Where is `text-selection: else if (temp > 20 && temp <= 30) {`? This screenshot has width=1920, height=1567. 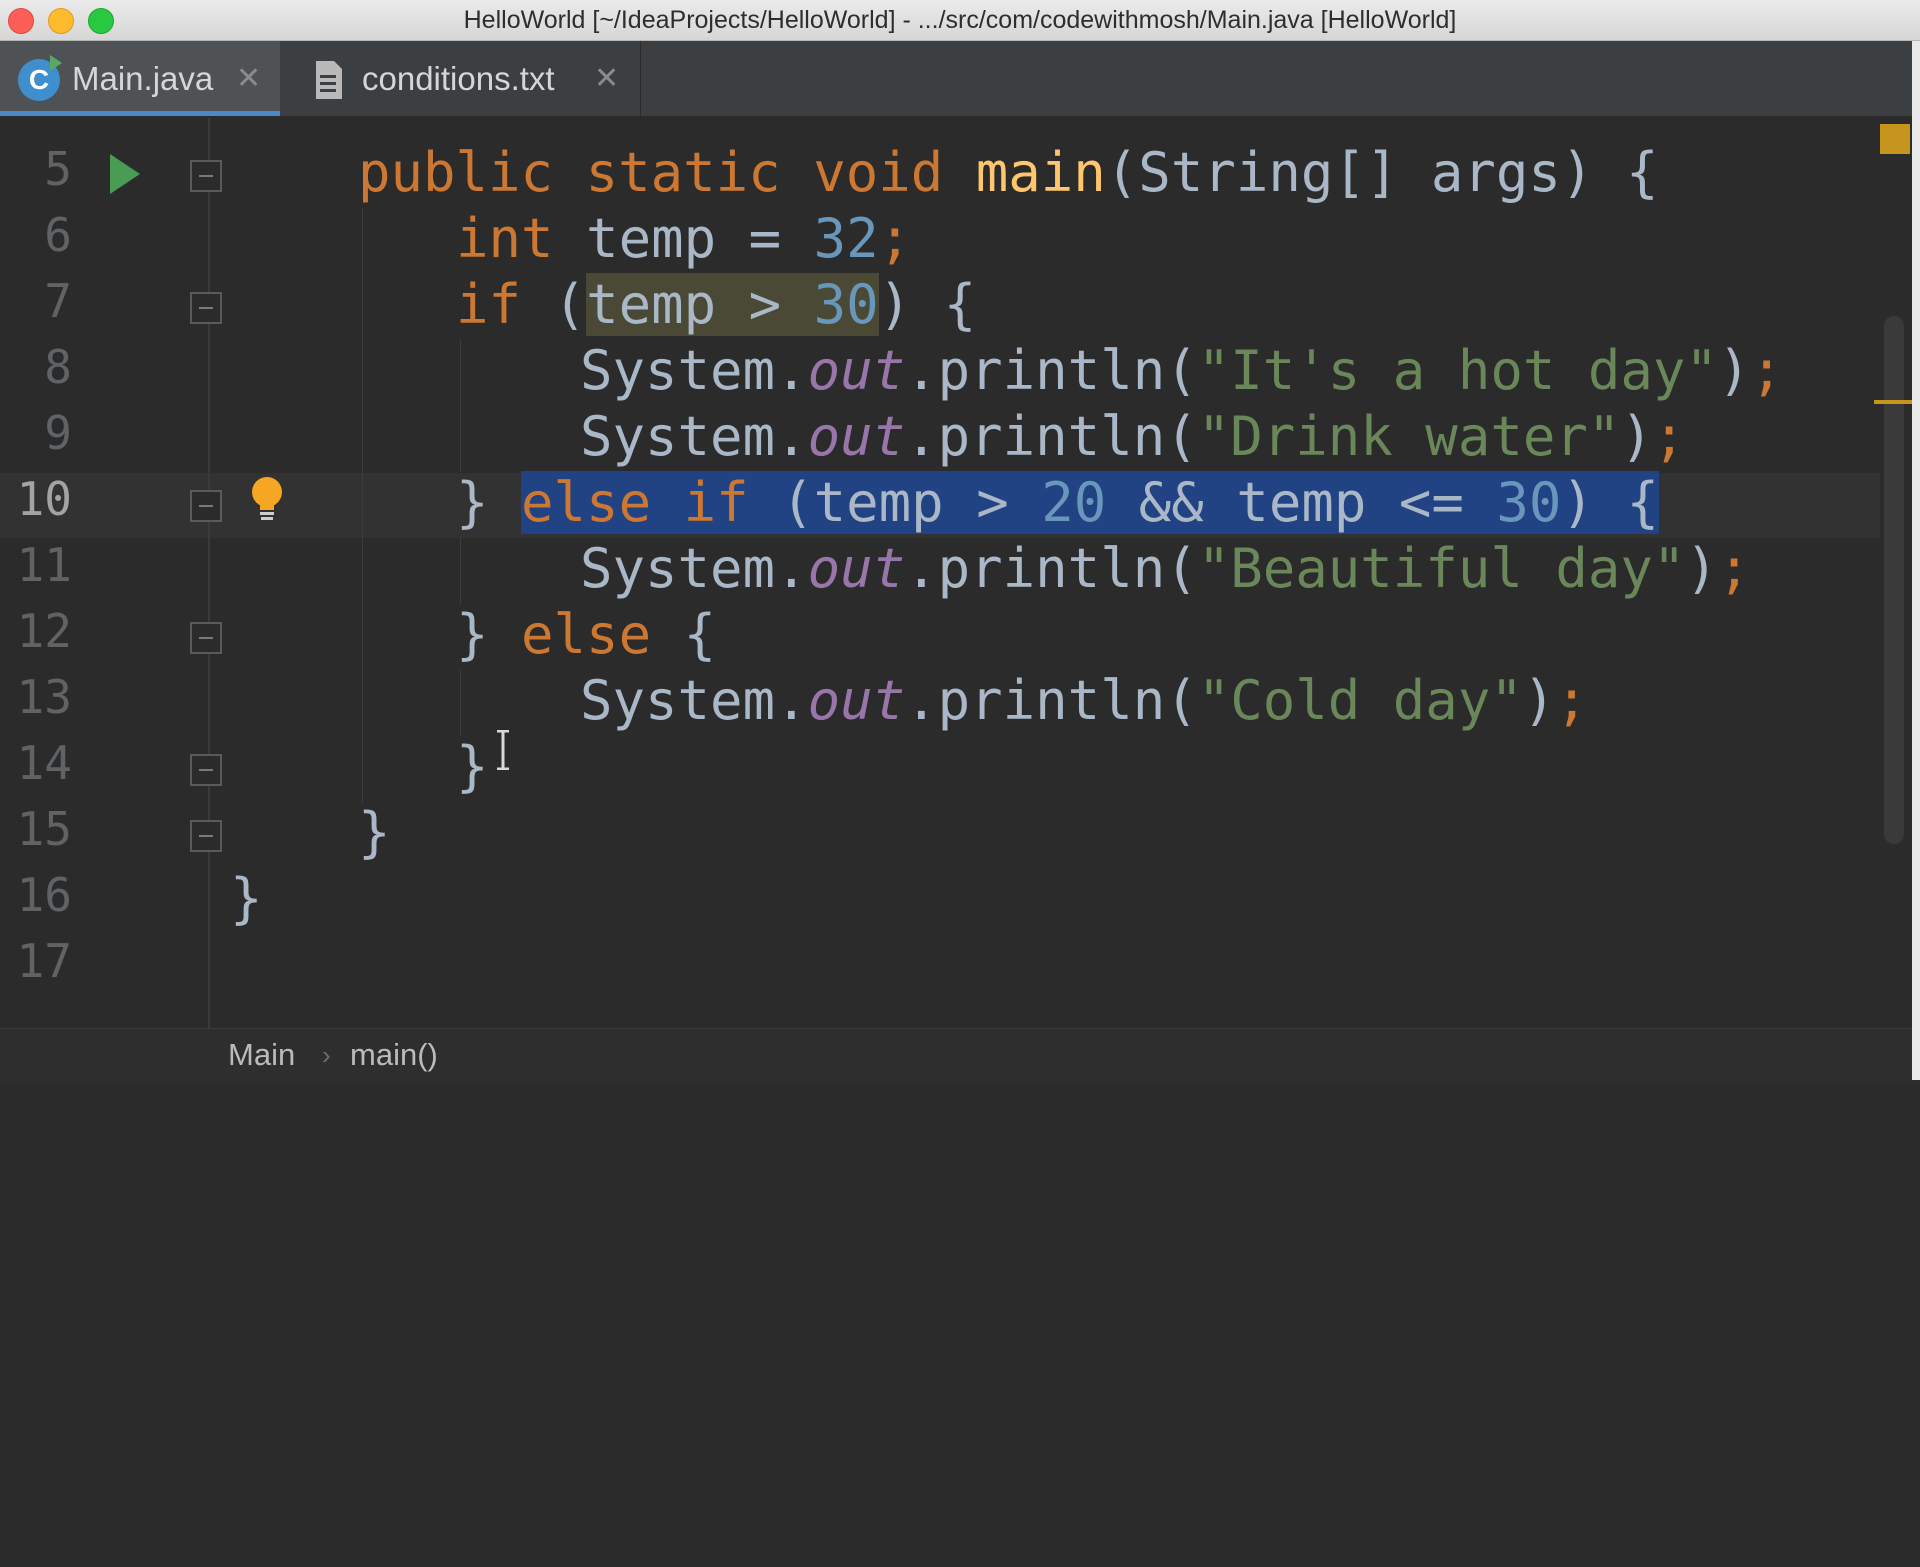 text-selection: else if (temp > 20 && temp <= 30) { is located at coordinates (1090, 502).